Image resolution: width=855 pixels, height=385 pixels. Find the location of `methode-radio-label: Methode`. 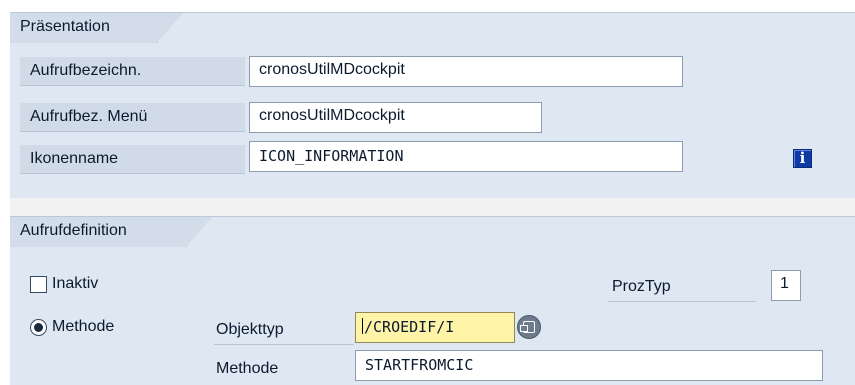

methode-radio-label: Methode is located at coordinates (83, 326).